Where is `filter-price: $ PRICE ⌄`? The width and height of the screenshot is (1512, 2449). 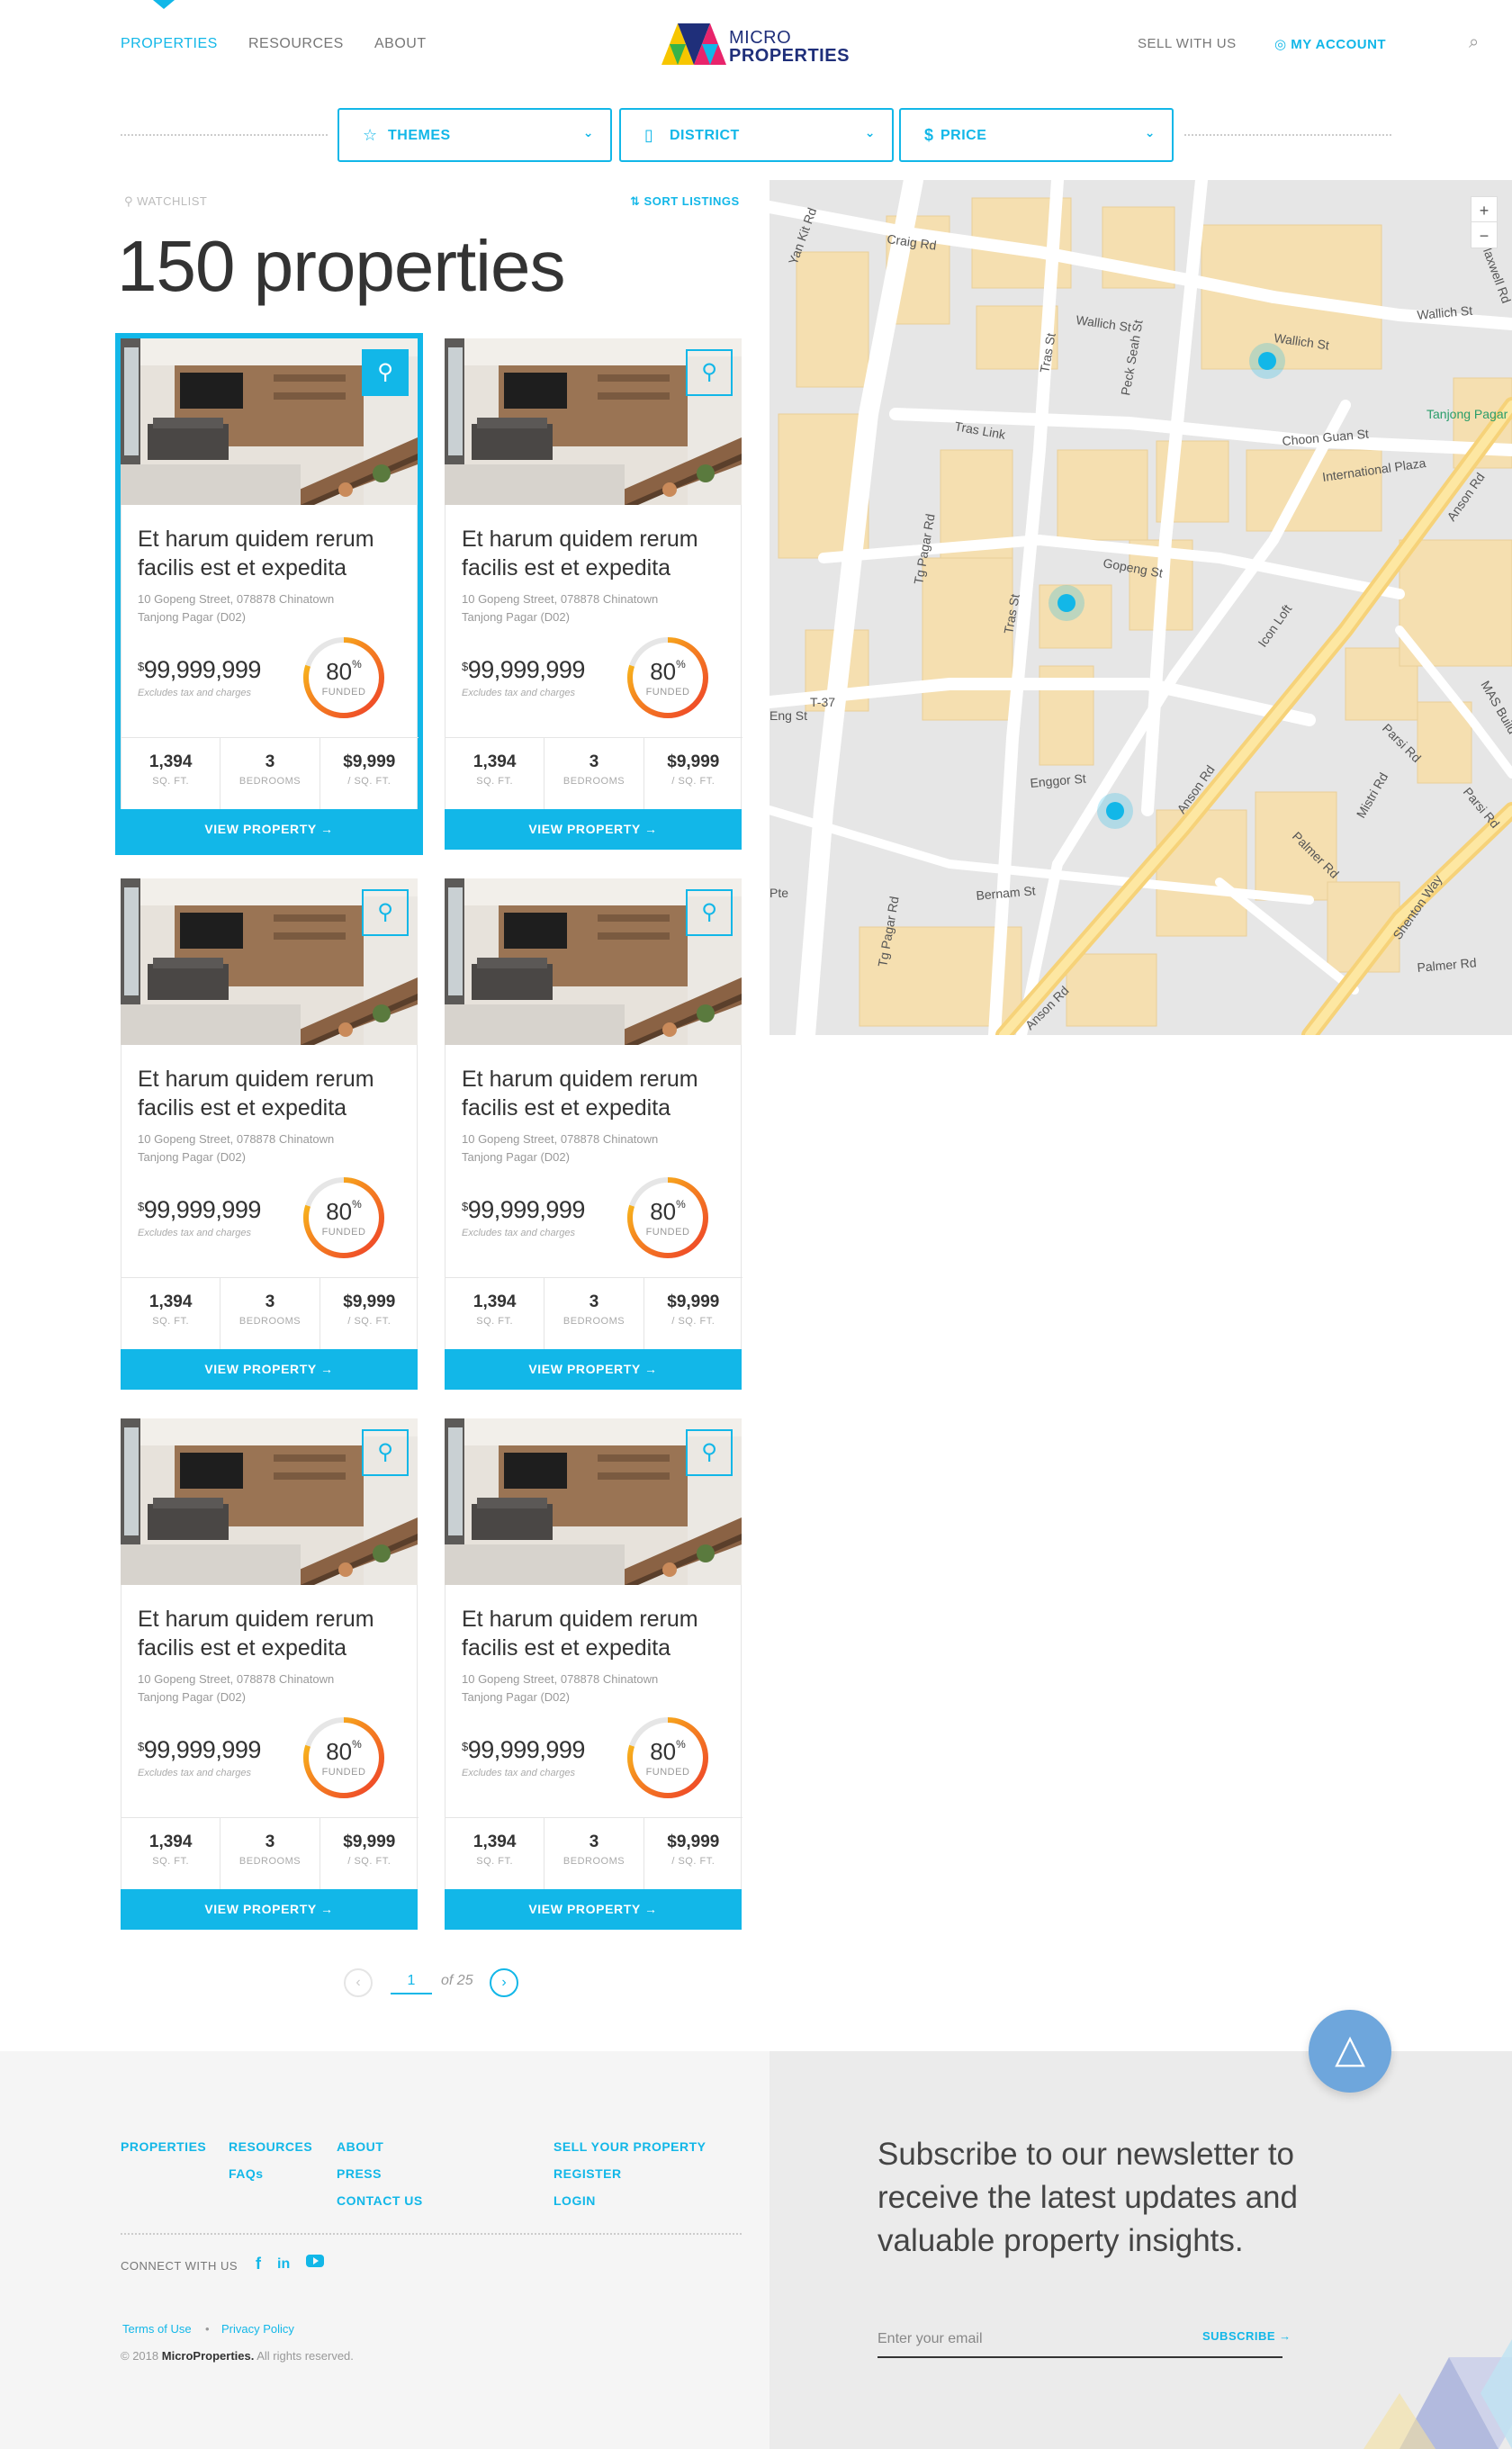 filter-price: $ PRICE ⌄ is located at coordinates (1036, 135).